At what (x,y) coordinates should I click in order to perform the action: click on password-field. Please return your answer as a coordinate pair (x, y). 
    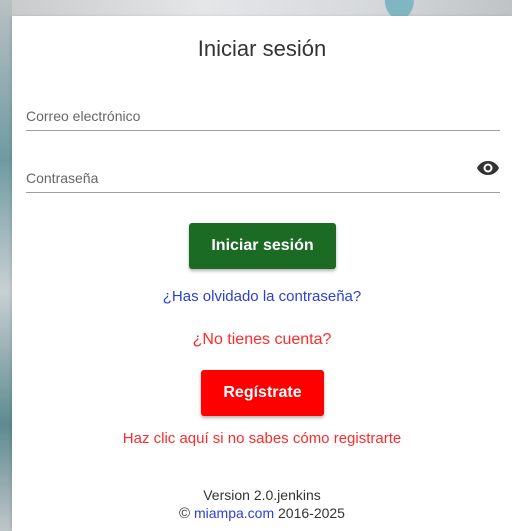
    Looking at the image, I should click on (263, 178).